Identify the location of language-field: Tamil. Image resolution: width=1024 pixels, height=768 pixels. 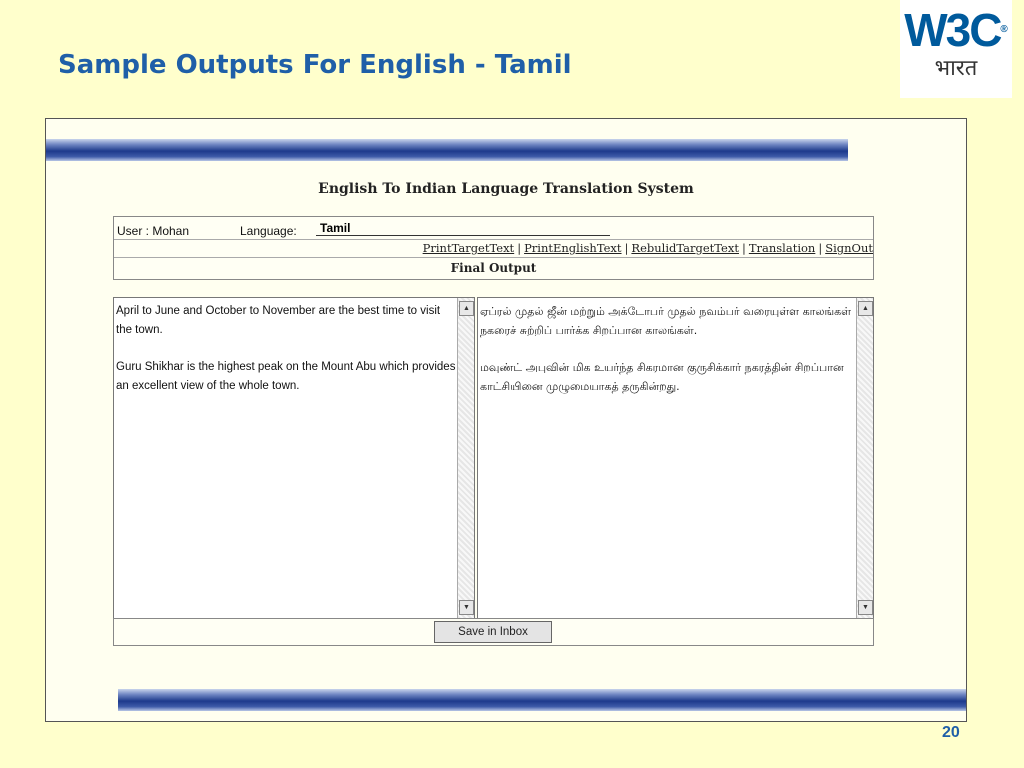
(463, 228).